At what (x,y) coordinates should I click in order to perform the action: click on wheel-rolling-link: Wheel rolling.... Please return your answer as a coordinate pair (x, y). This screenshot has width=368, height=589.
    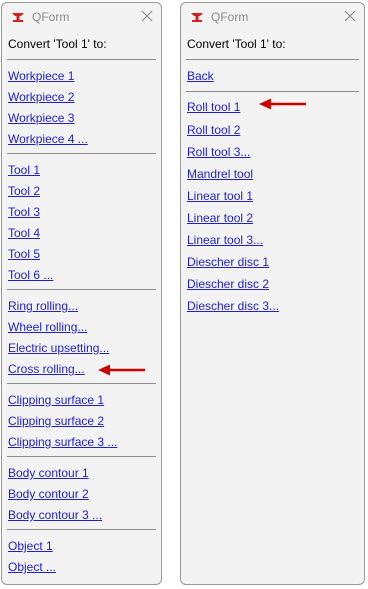
    Looking at the image, I should click on (47, 327).